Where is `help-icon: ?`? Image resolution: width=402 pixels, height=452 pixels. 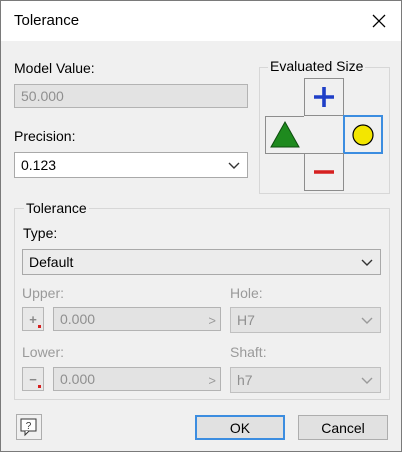
help-icon: ? is located at coordinates (28, 427).